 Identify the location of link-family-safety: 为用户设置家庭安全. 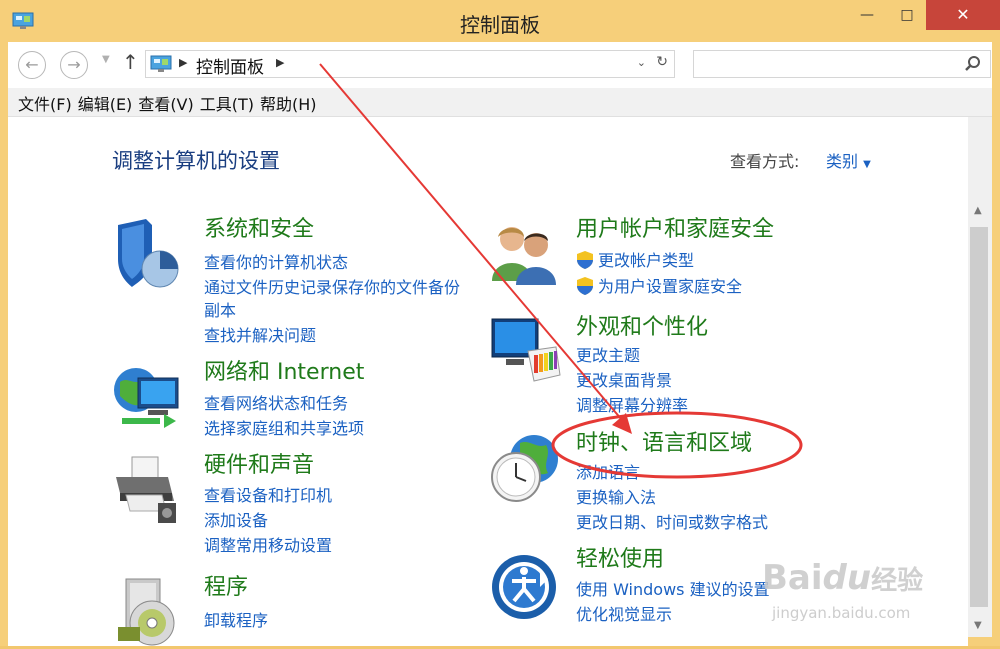
(659, 285).